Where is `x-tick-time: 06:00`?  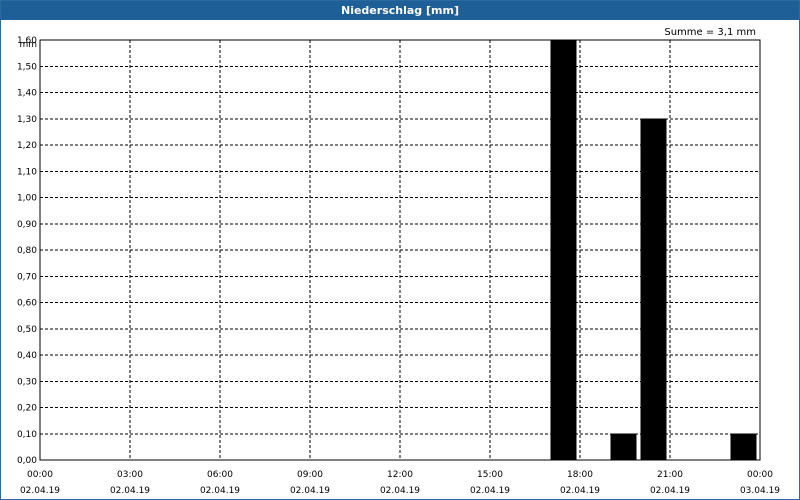 x-tick-time: 06:00 is located at coordinates (220, 475).